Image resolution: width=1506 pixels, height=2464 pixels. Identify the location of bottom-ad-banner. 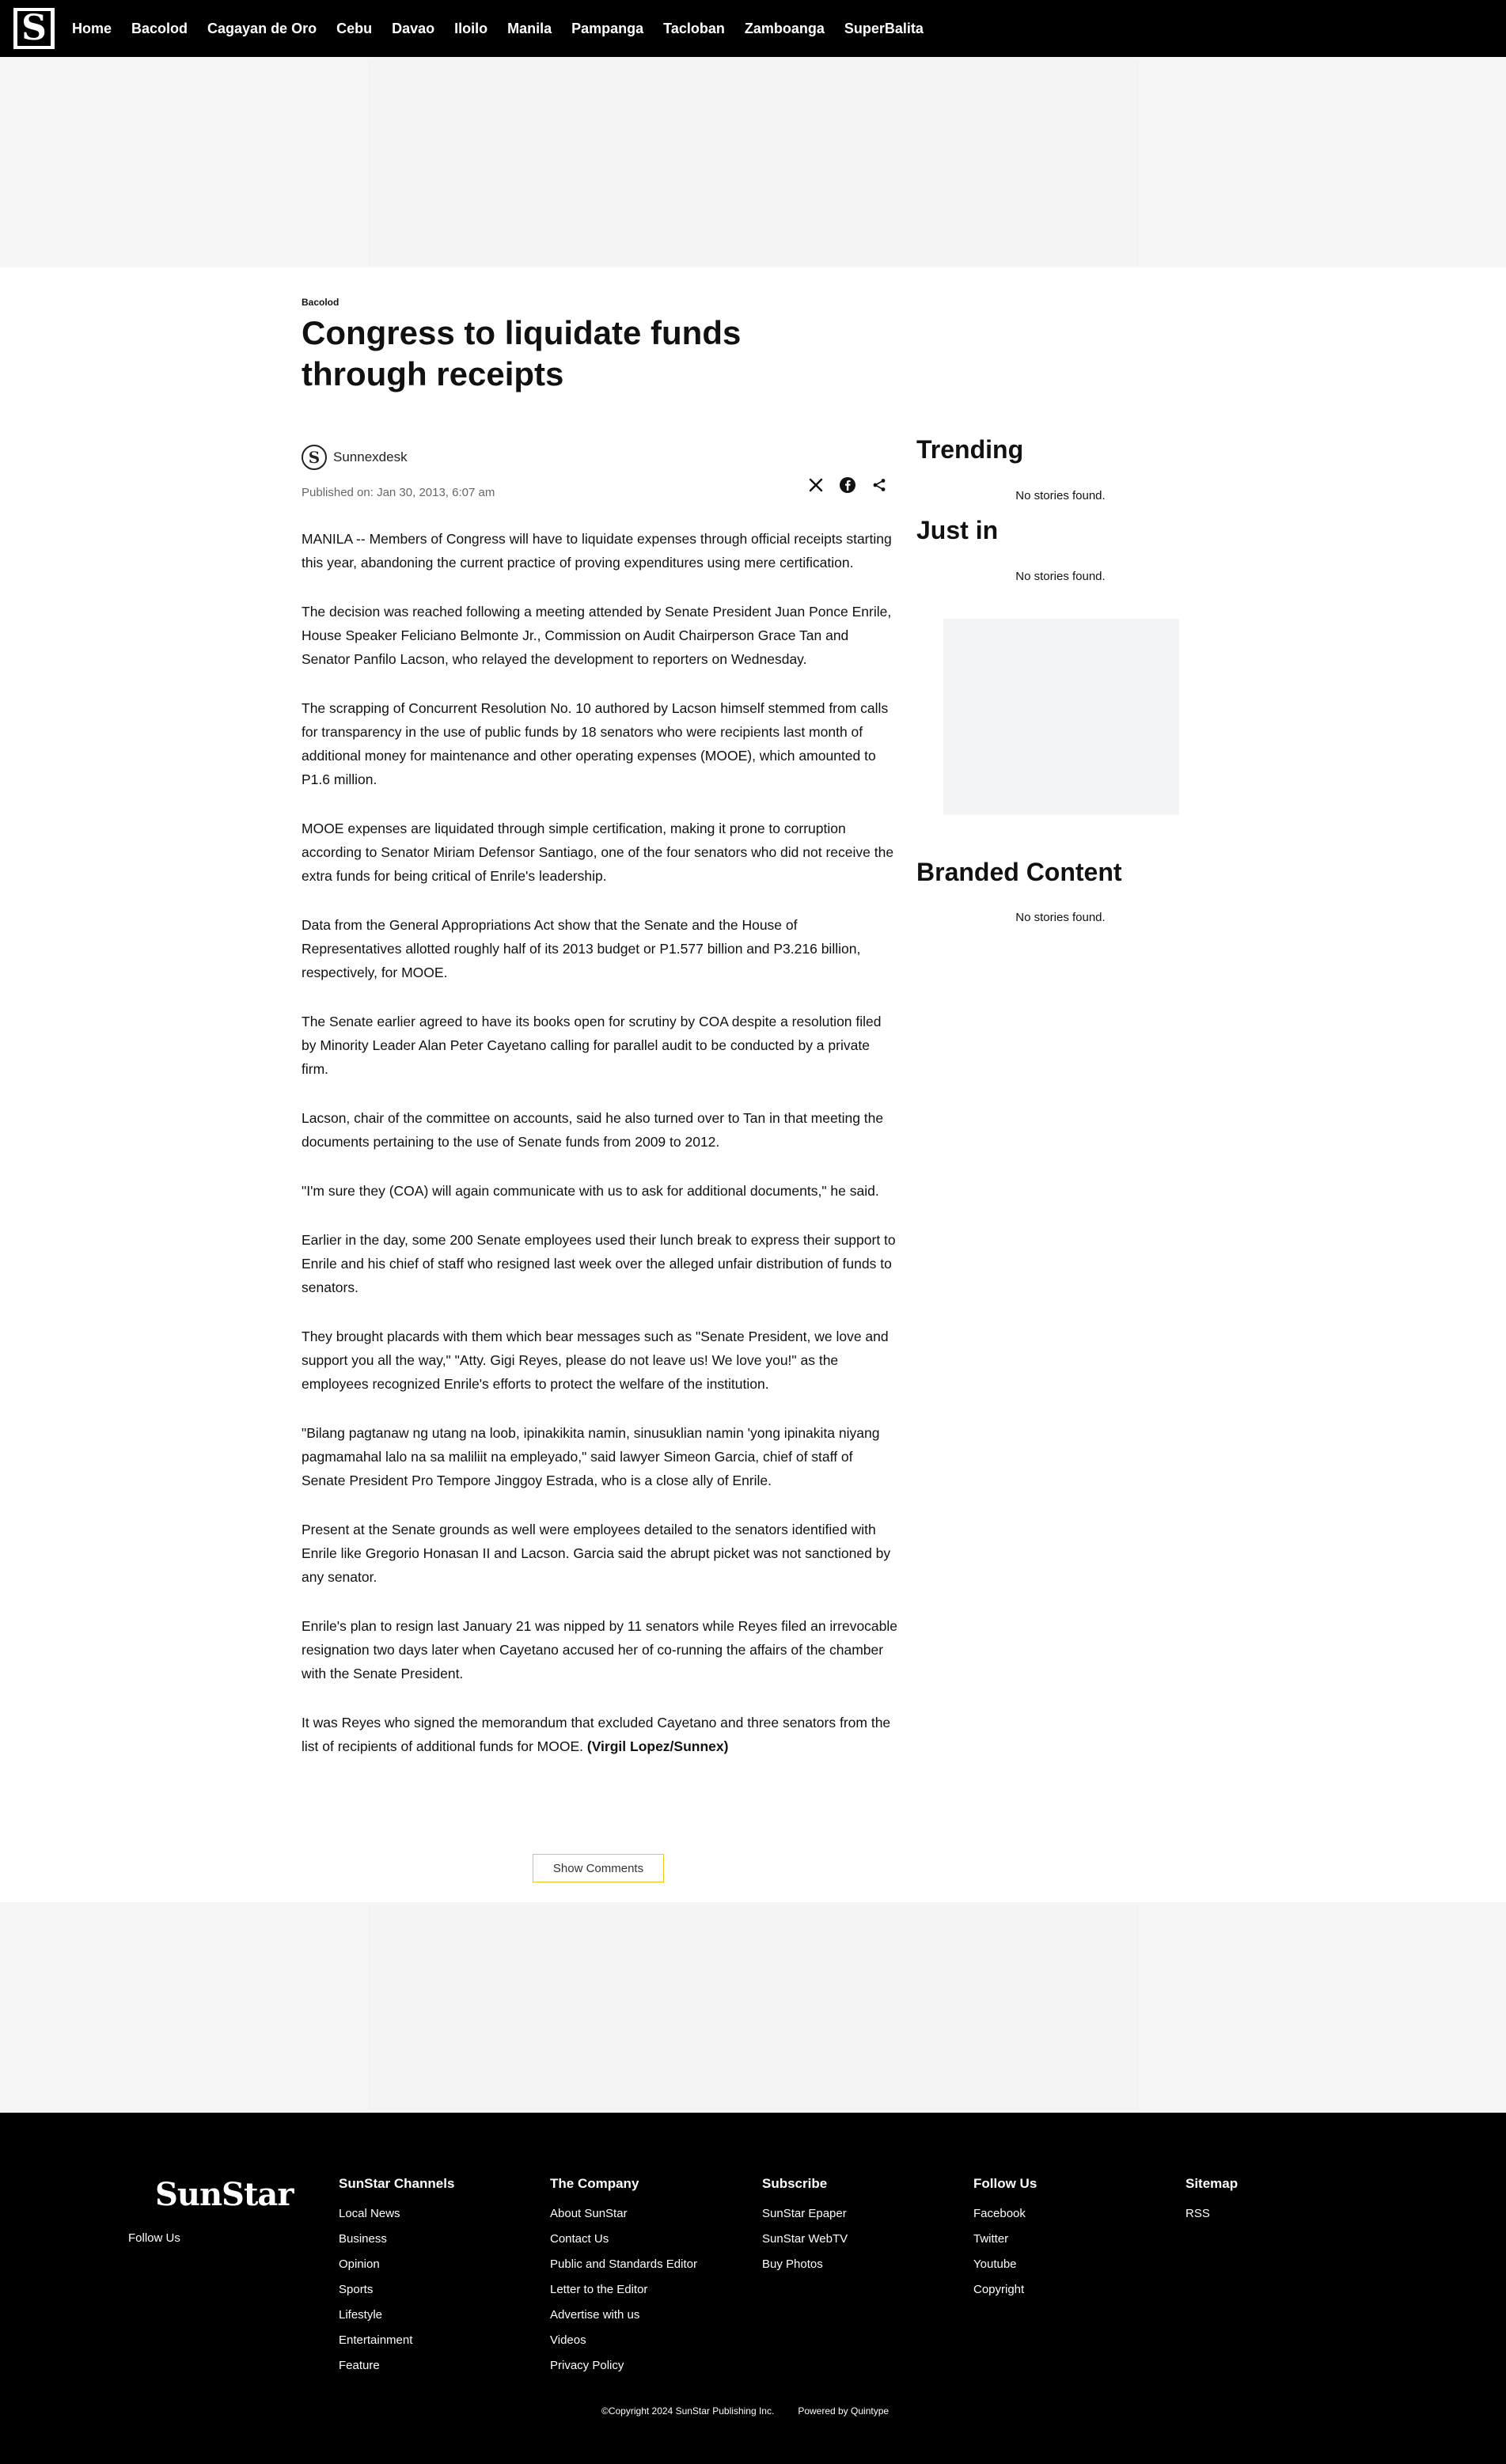
(753, 2007).